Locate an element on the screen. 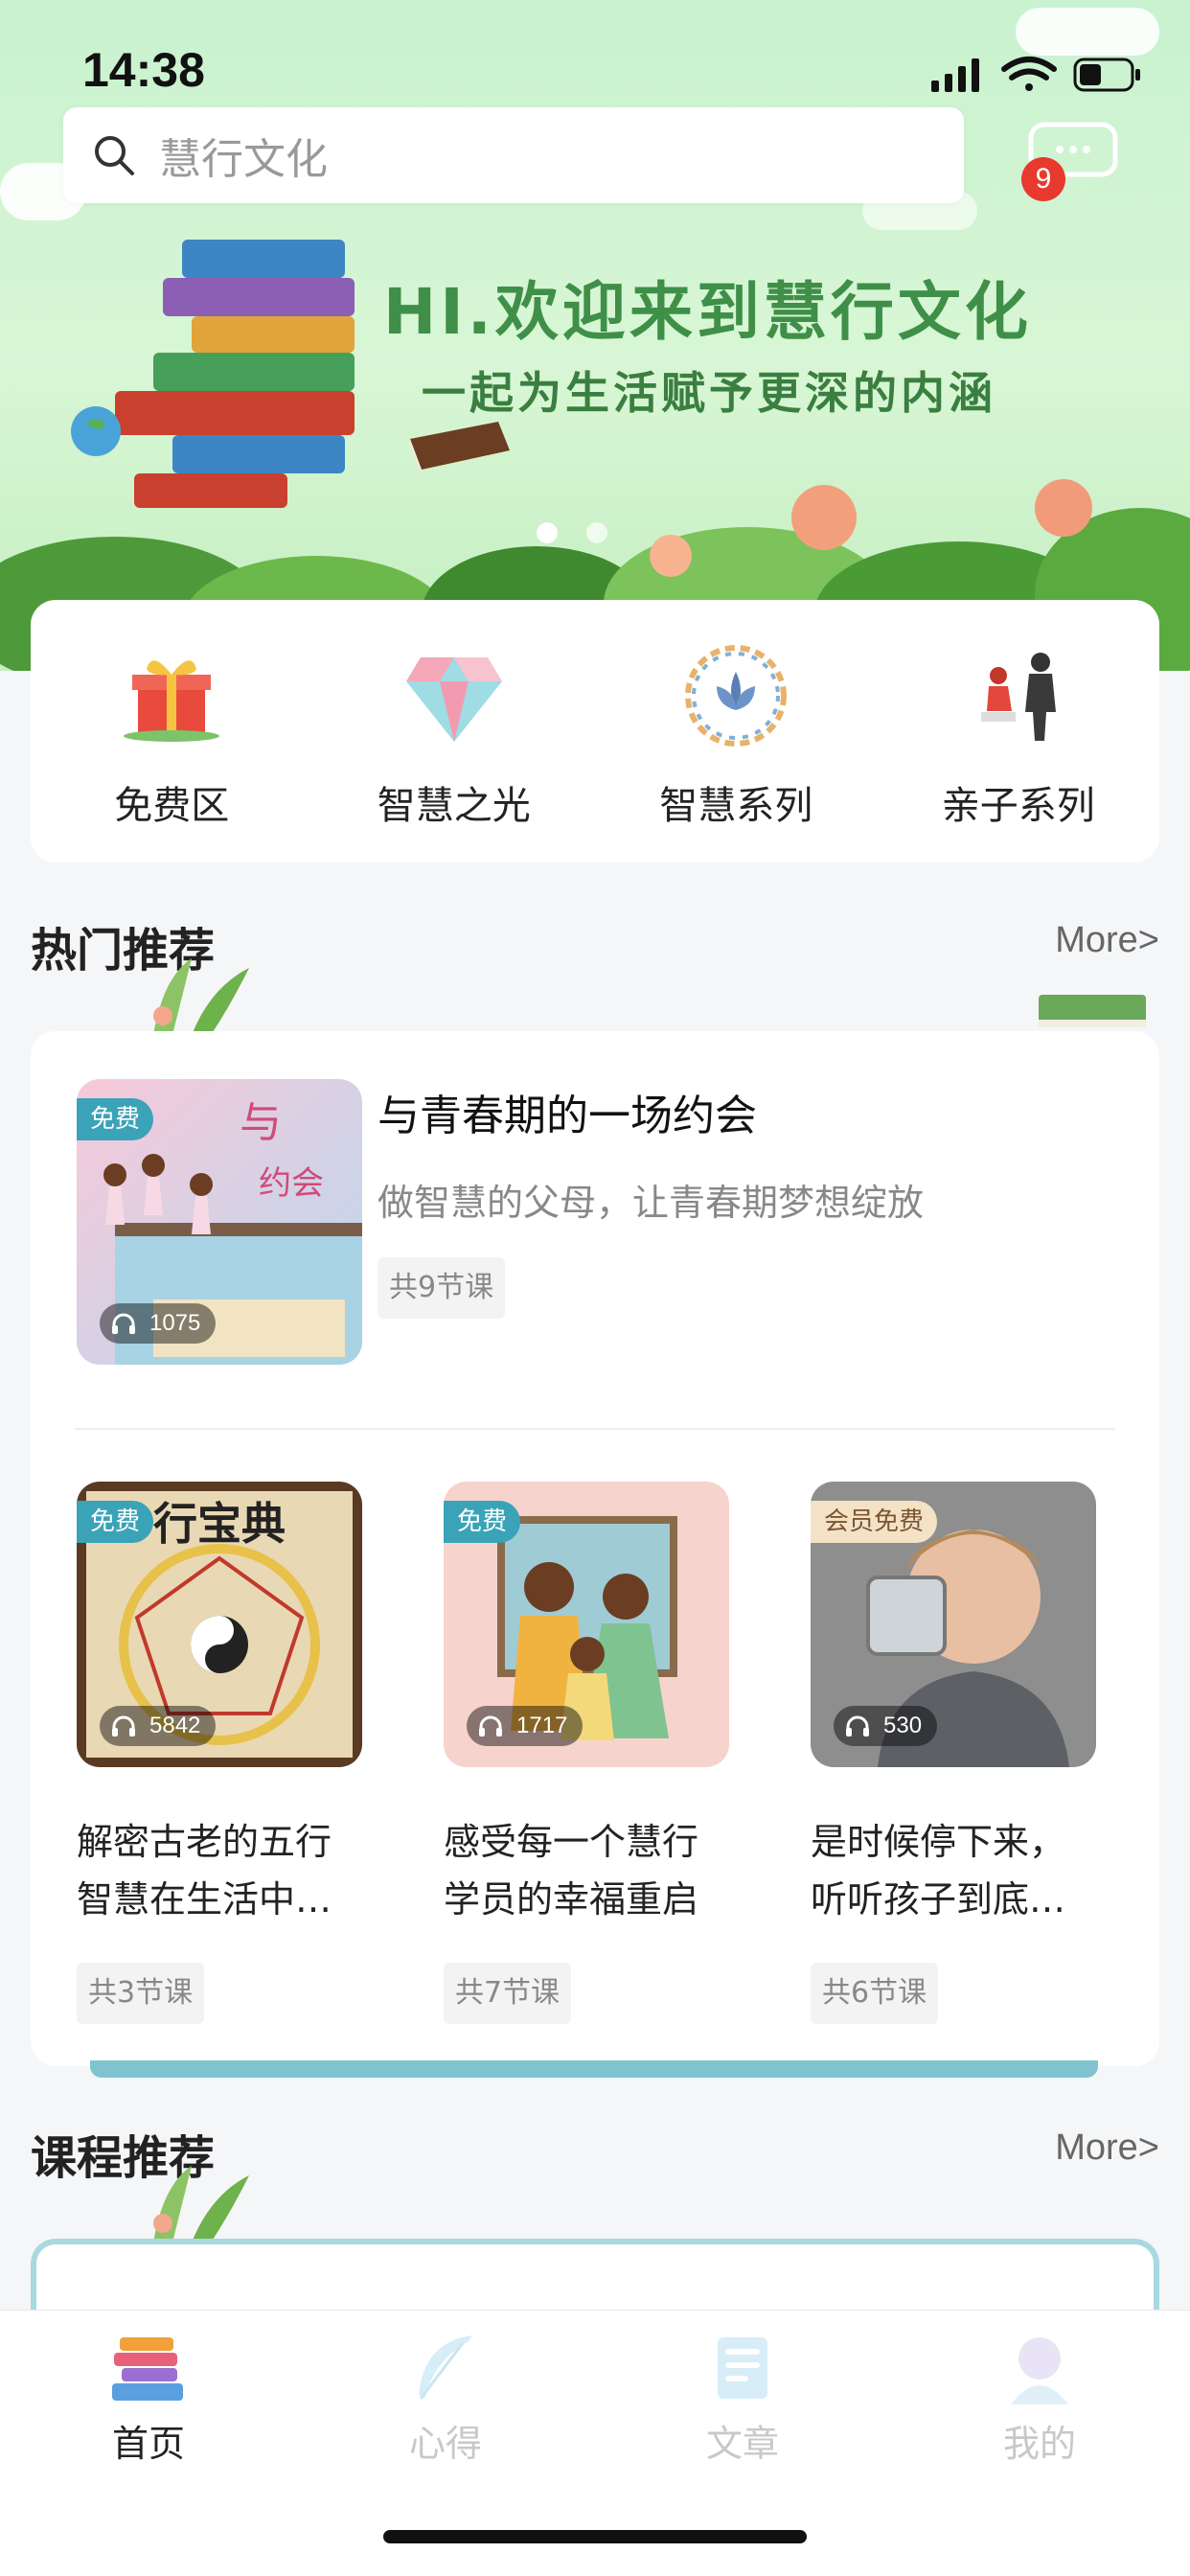 Image resolution: width=1190 pixels, height=2576 pixels. category-label: 智慧系列 is located at coordinates (736, 806).